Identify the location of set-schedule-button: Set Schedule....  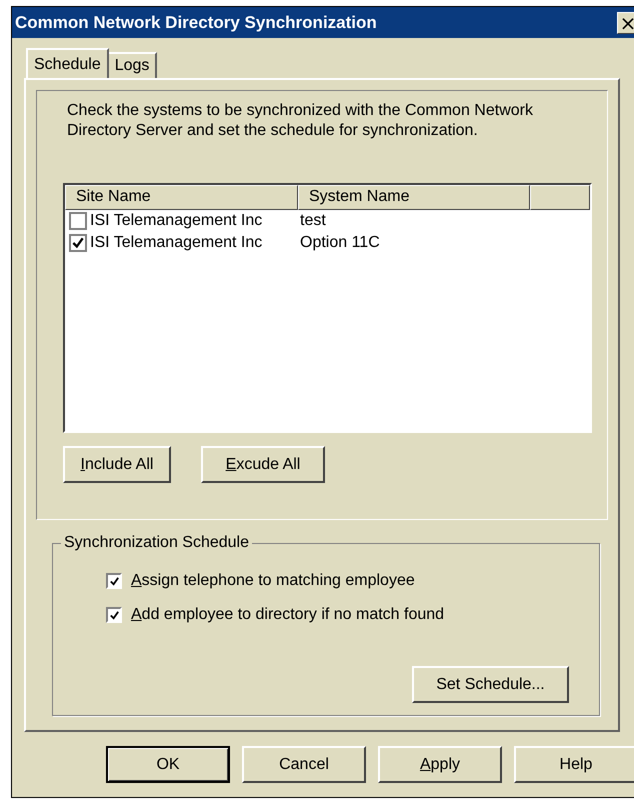
(490, 684).